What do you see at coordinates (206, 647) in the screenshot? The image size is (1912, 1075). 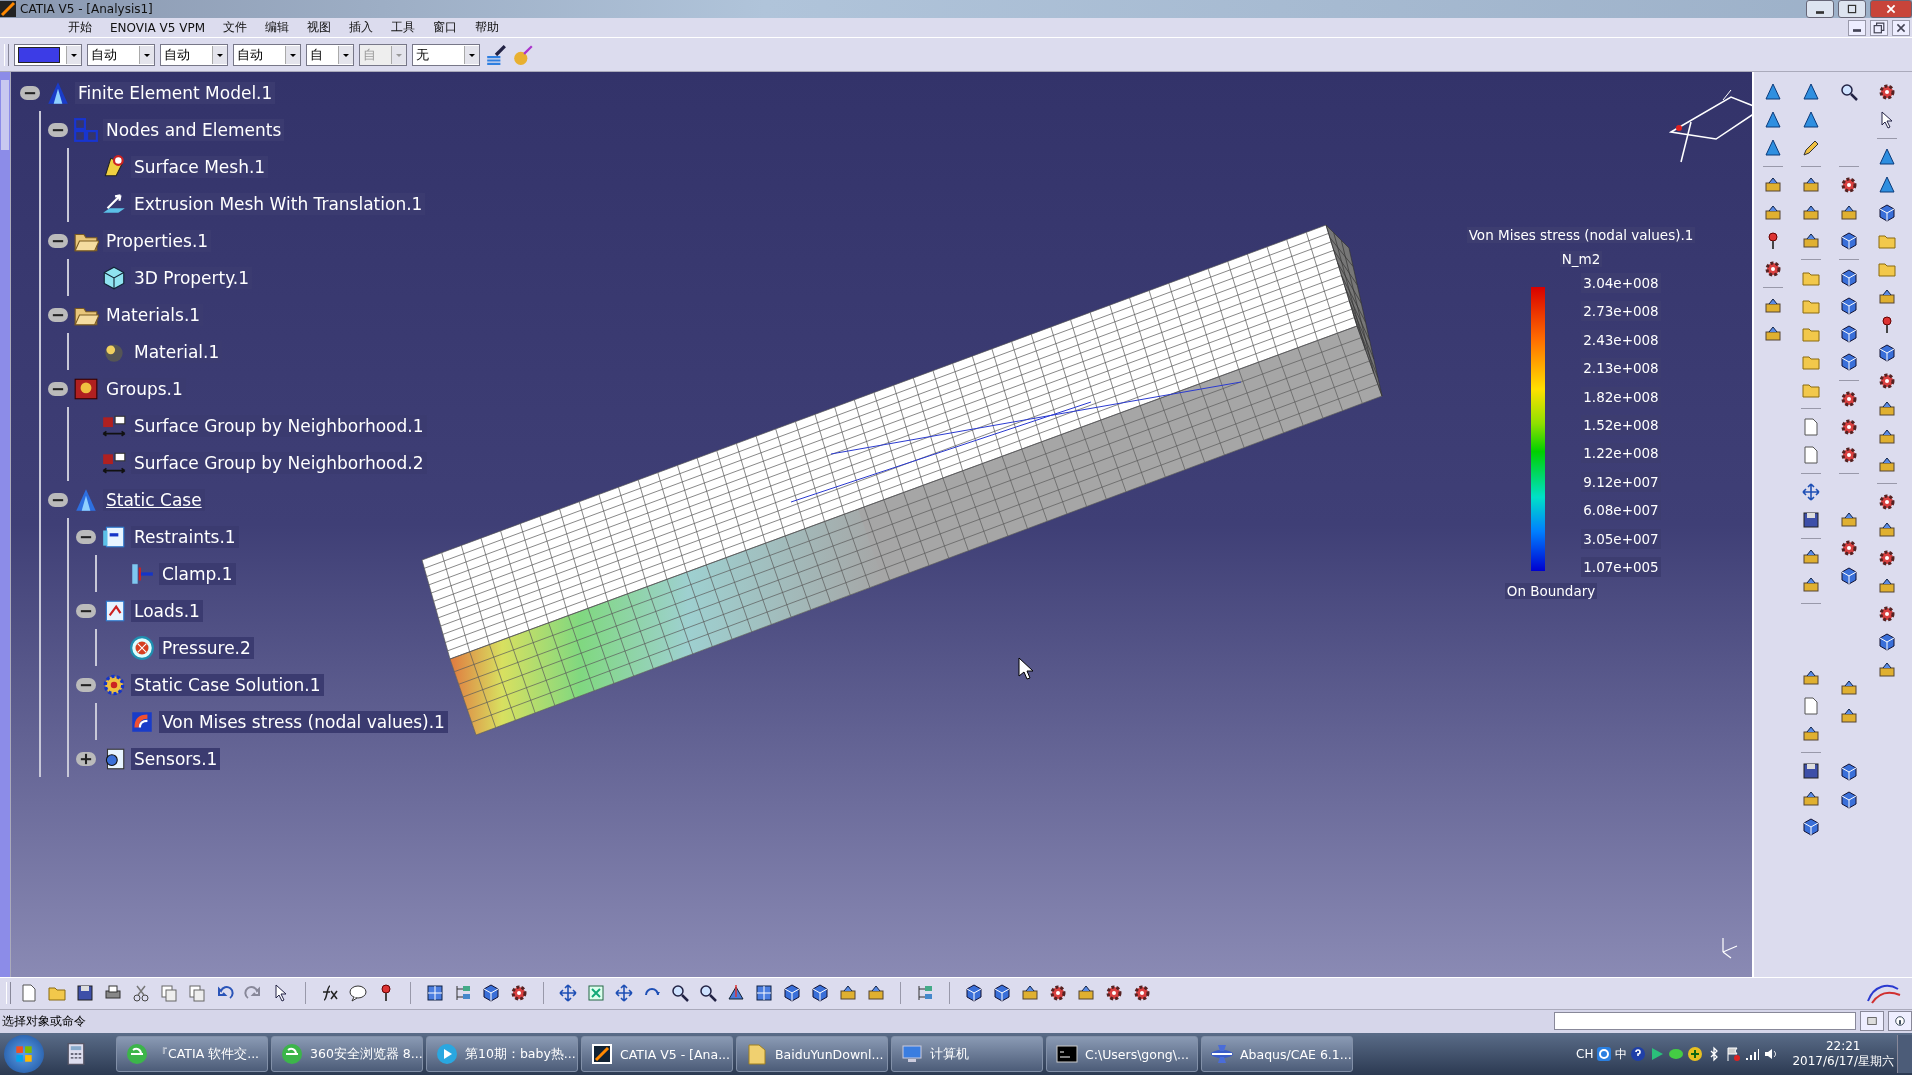 I see `tree-item: Pressure.2` at bounding box center [206, 647].